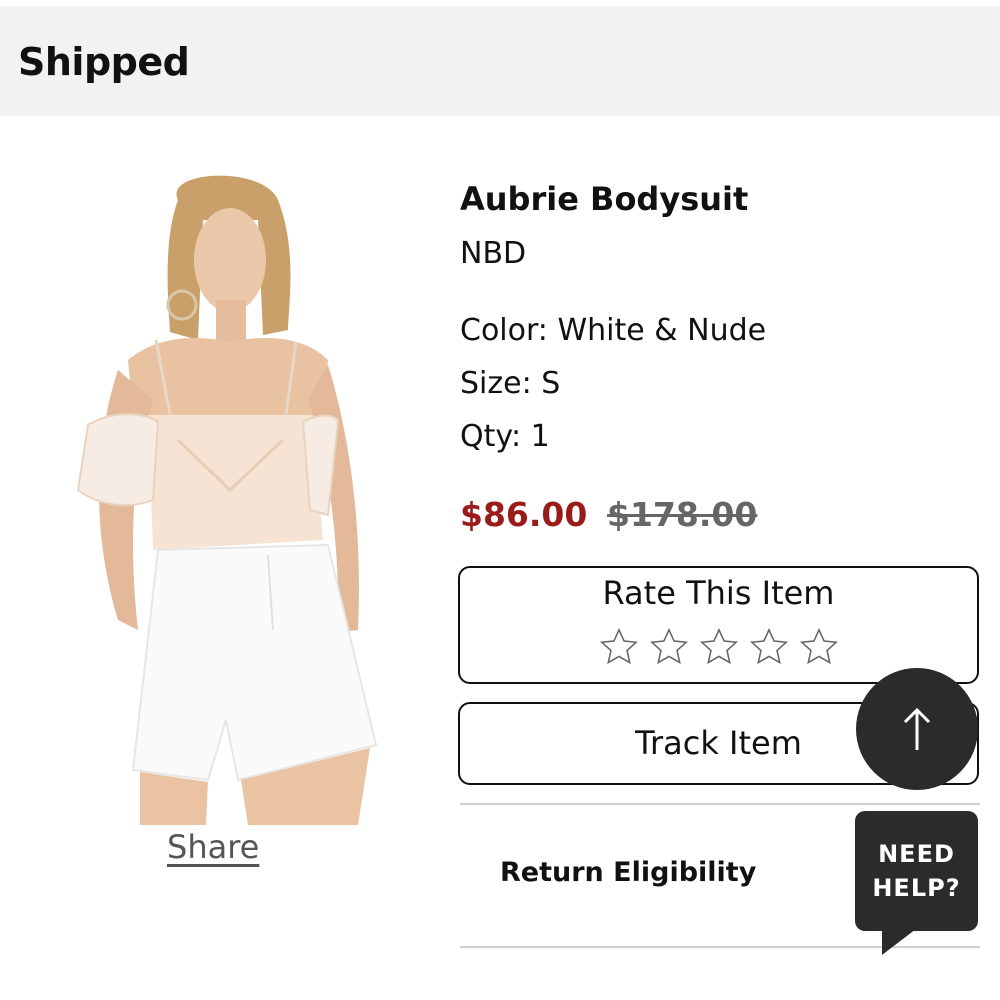 The image size is (1000, 1000). I want to click on sale-price: $86.00, so click(524, 514).